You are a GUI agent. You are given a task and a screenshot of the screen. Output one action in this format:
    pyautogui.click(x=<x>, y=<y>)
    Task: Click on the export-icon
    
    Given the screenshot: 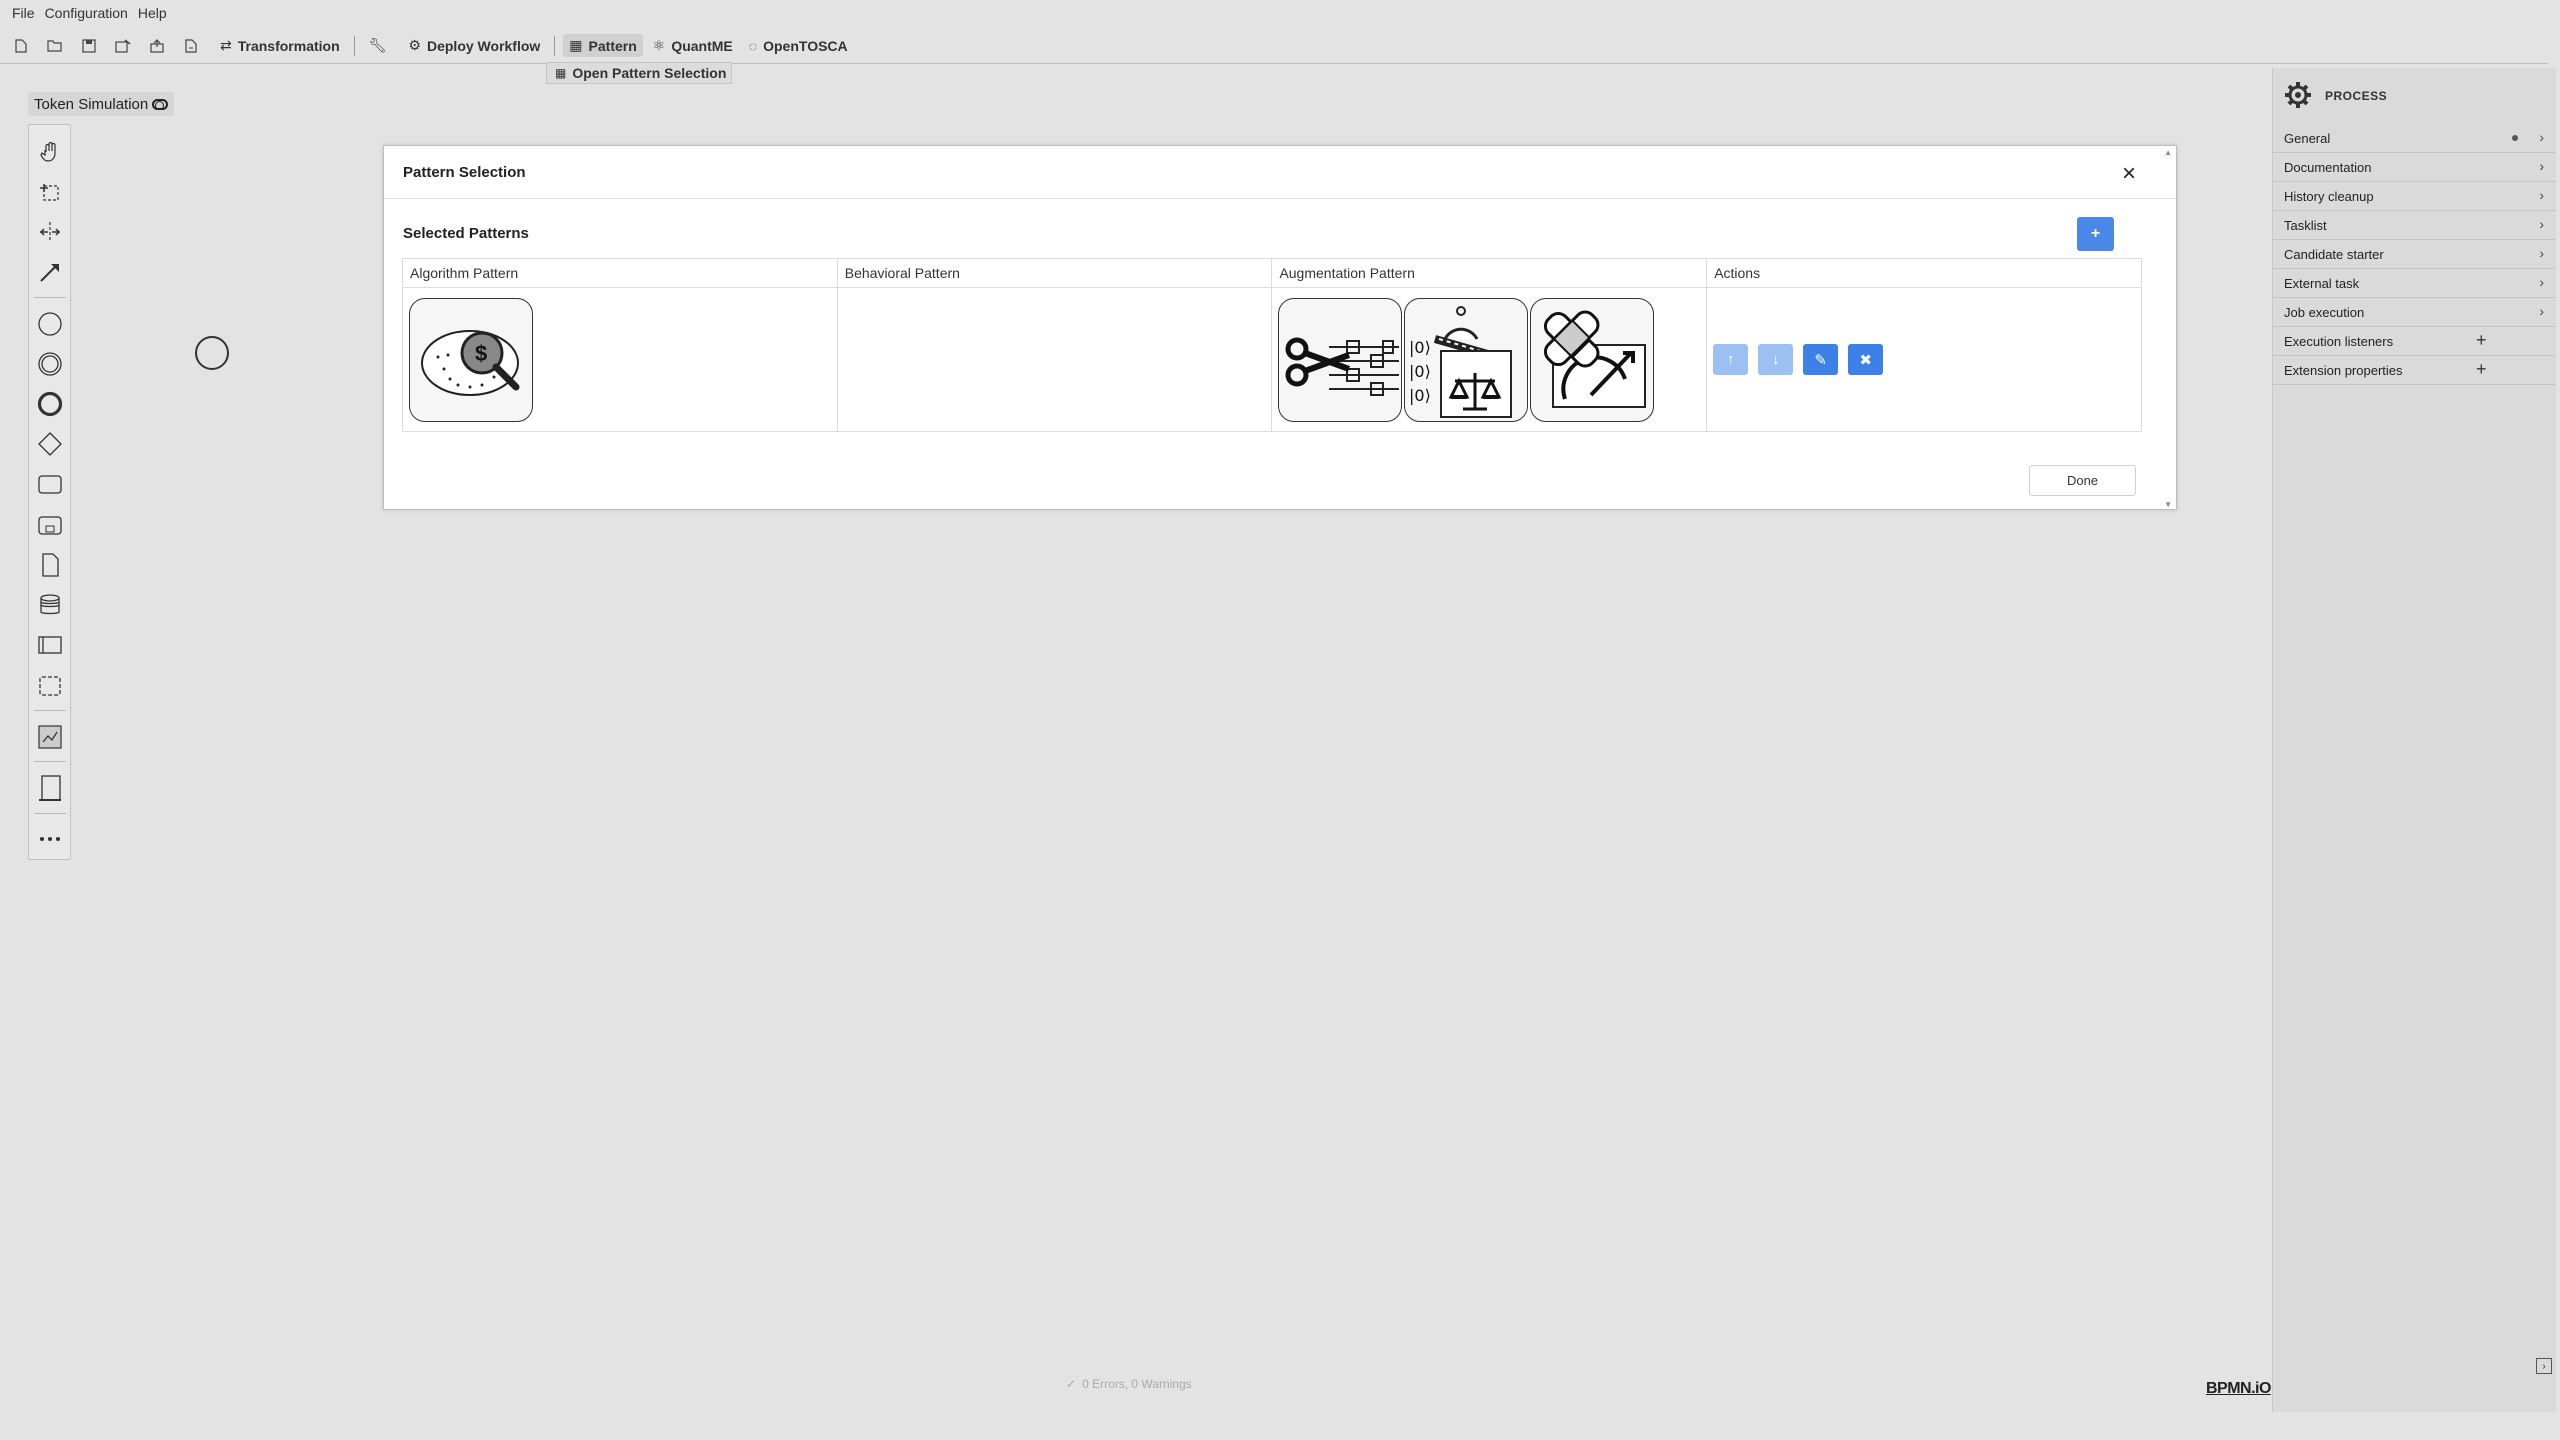 What is the action you would take?
    pyautogui.click(x=191, y=46)
    